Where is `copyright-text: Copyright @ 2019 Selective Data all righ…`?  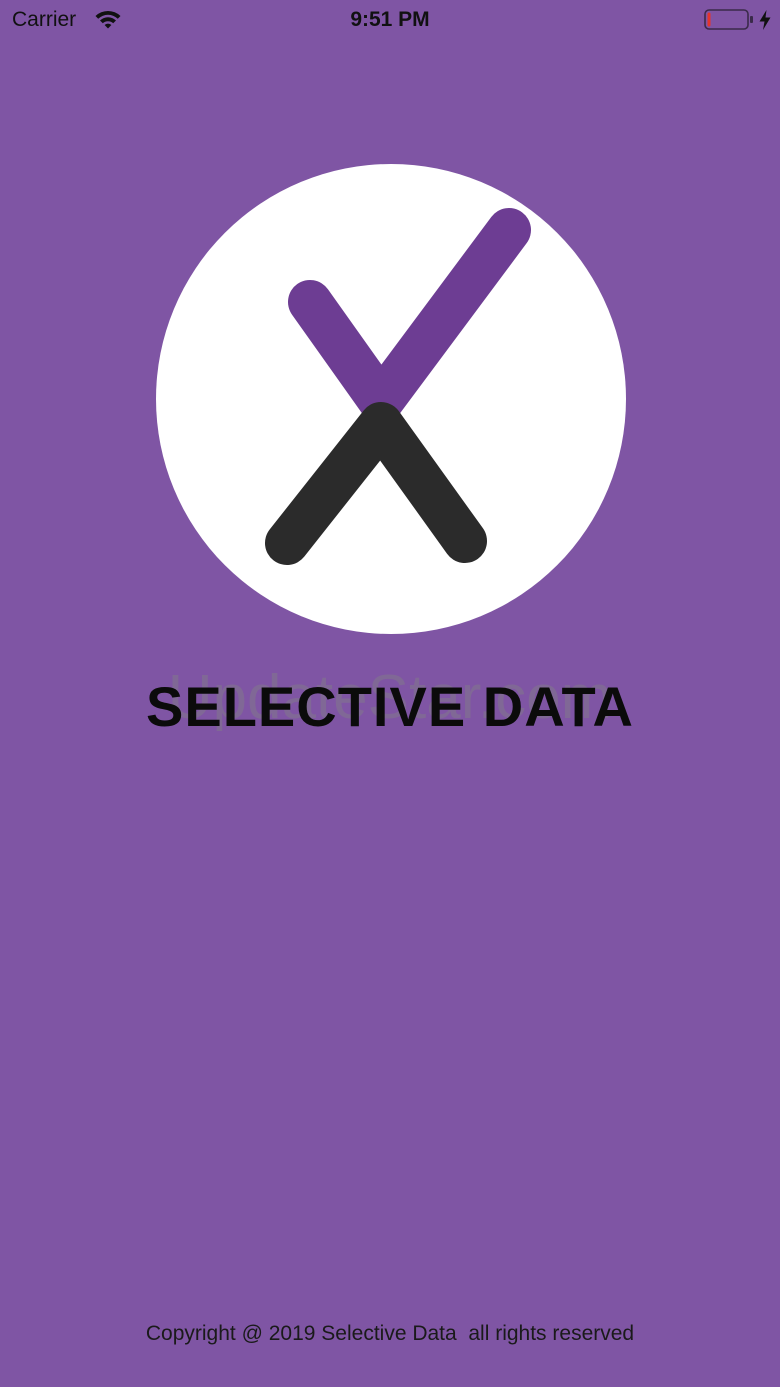
copyright-text: Copyright @ 2019 Selective Data all righ… is located at coordinates (390, 1333).